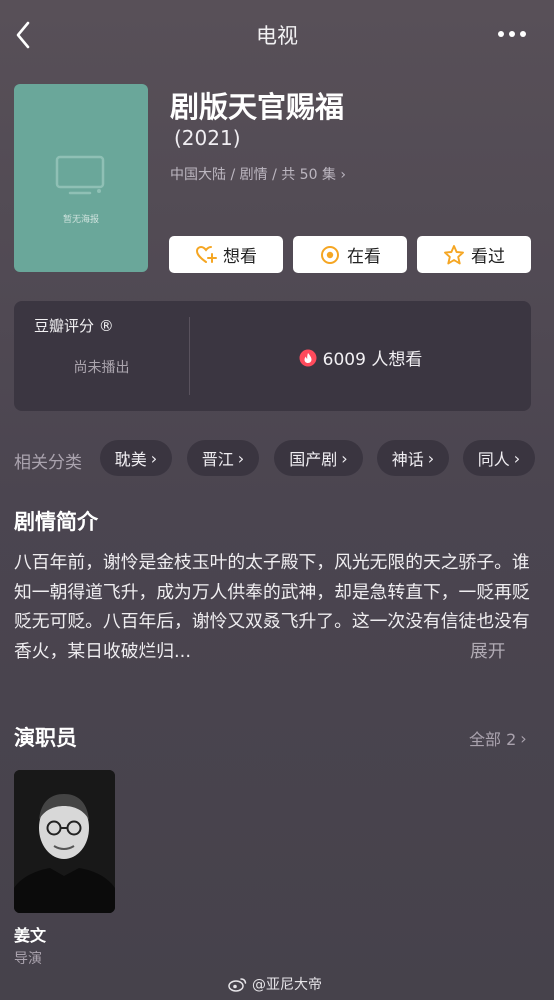 The image size is (554, 1000). Describe the element at coordinates (101, 368) in the screenshot. I see `rating-status: 尚未播出` at that location.